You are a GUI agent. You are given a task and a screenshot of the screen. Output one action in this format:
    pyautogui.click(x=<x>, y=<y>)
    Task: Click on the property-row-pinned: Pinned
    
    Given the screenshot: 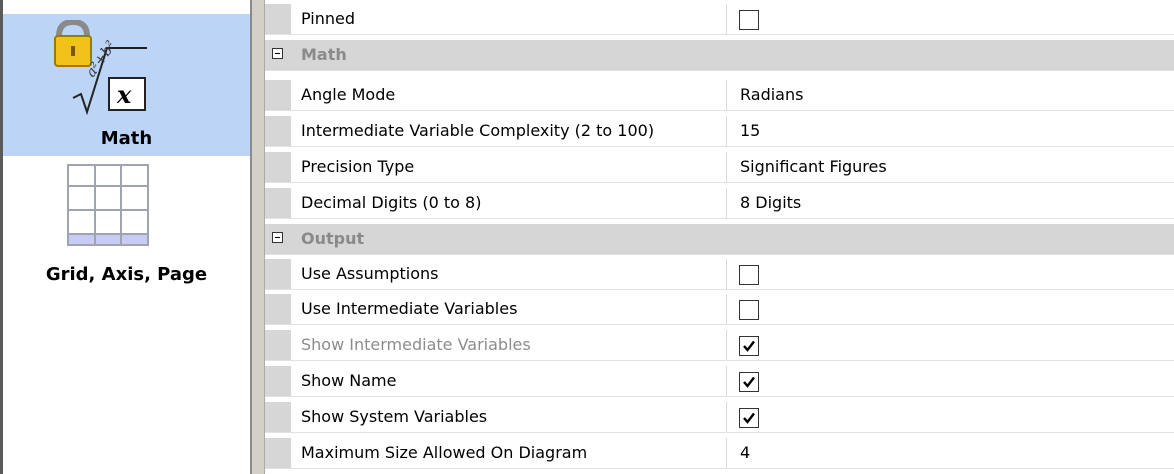 What is the action you would take?
    pyautogui.click(x=719, y=19)
    